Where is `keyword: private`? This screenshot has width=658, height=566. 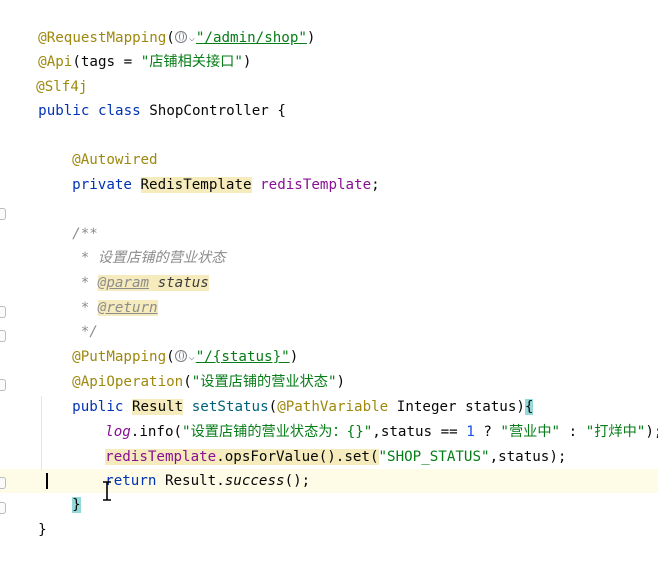 keyword: private is located at coordinates (102, 185).